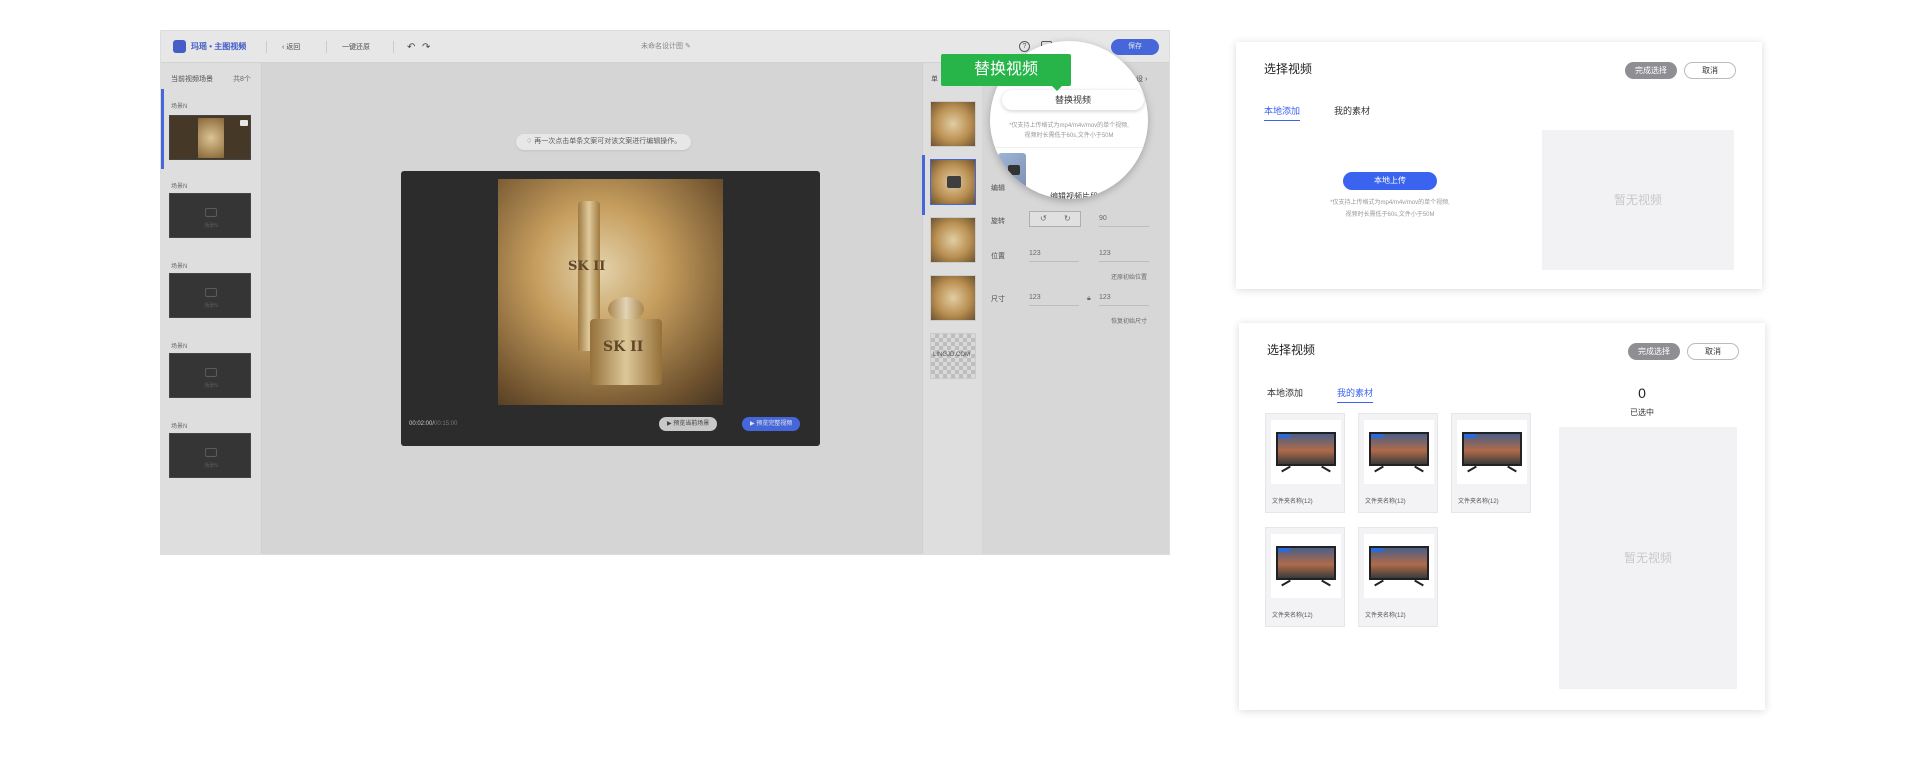  What do you see at coordinates (1069, 147) in the screenshot?
I see `divider` at bounding box center [1069, 147].